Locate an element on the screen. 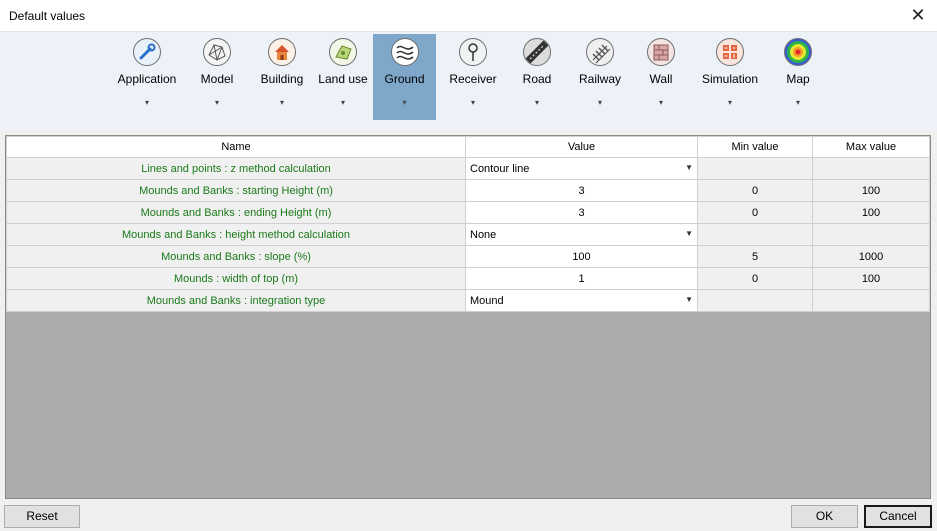 The width and height of the screenshot is (937, 531). table-row: Mounds : width of top (m) 1 0 100 is located at coordinates (468, 278).